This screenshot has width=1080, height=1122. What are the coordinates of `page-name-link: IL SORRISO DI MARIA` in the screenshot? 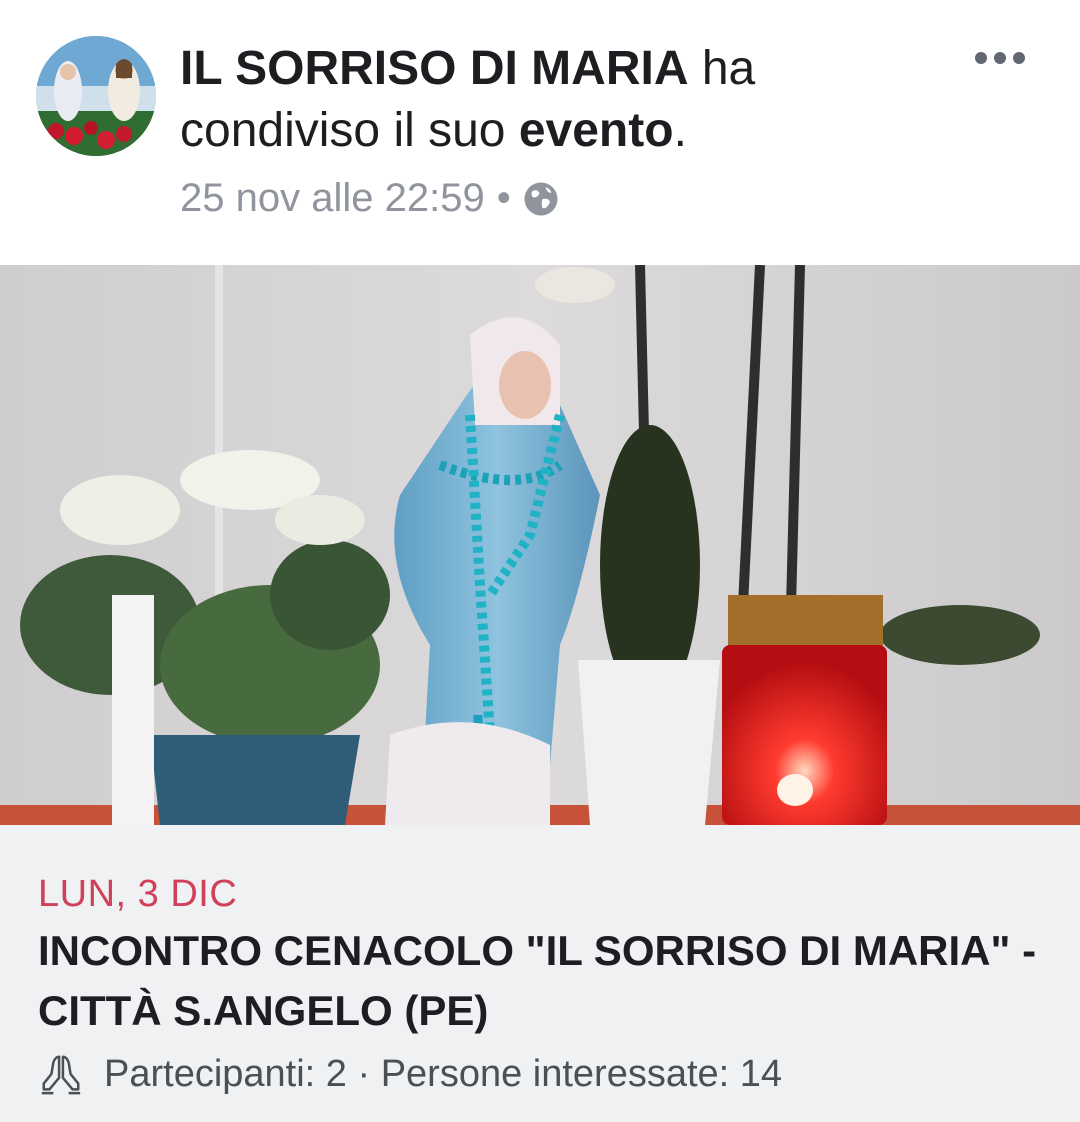 It's located at (434, 68).